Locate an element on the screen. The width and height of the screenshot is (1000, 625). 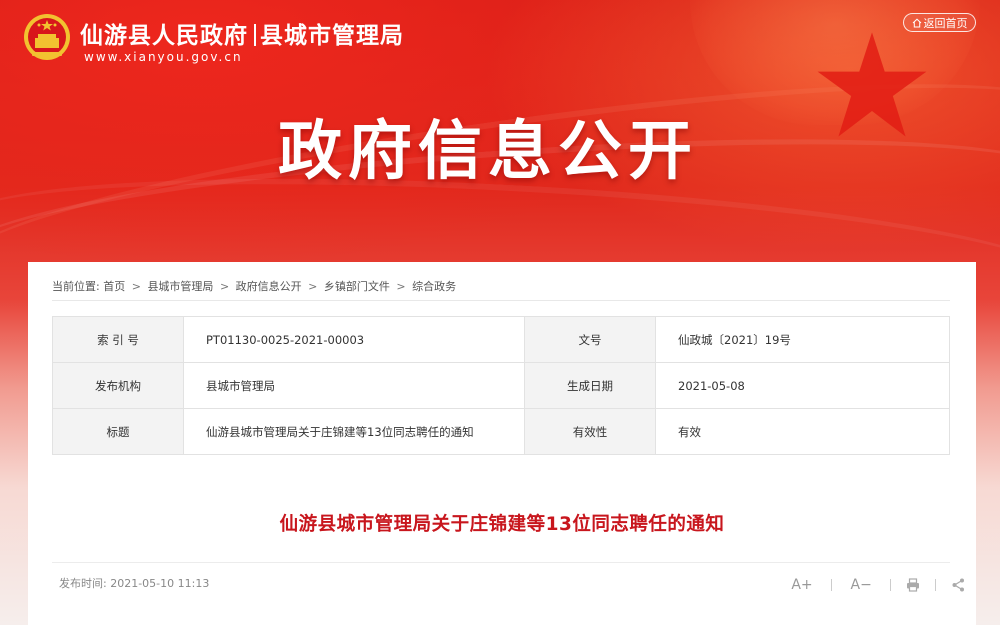
meta-value: PT01130-0025-2021-00003 is located at coordinates (354, 339).